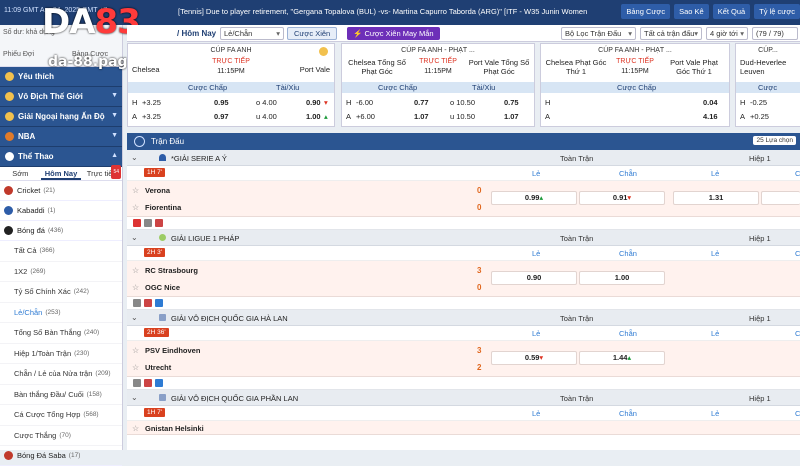 The width and height of the screenshot is (800, 466). What do you see at coordinates (775, 33) in the screenshot?
I see `pager: (79 / 79)` at bounding box center [775, 33].